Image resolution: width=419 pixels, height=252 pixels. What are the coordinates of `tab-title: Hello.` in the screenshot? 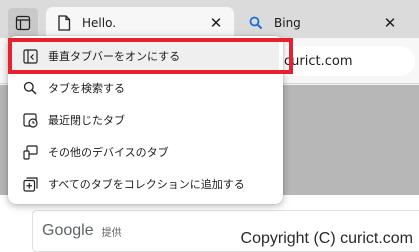 It's located at (99, 22).